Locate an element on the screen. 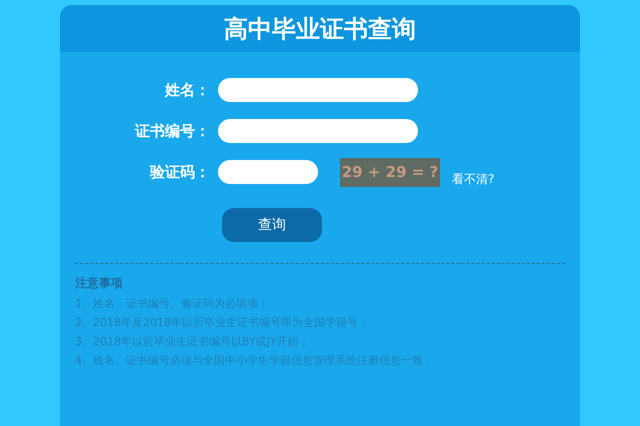 This screenshot has width=640, height=426. captcha-image: 29 + 29 = ? is located at coordinates (390, 172).